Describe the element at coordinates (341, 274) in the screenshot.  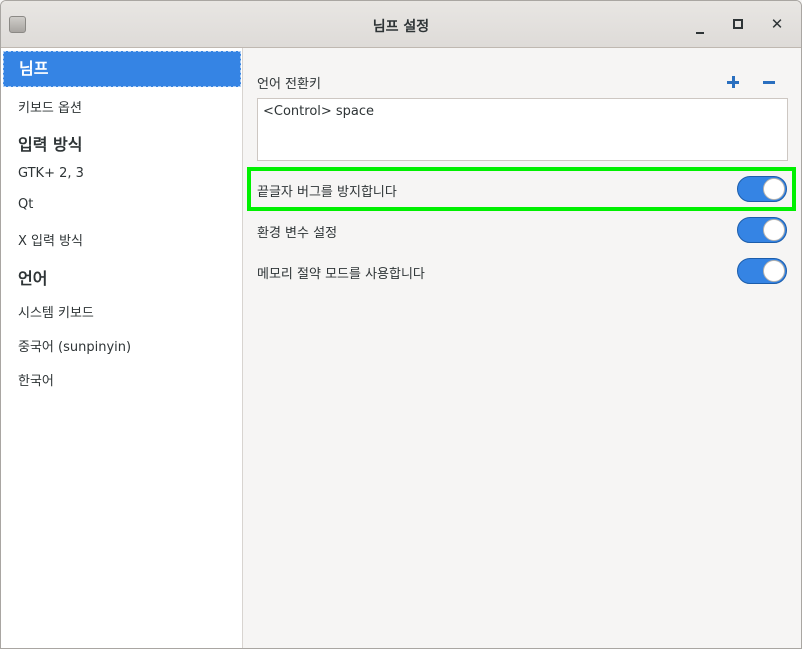
I see `option-label: 메모리 절약 모드를 사용합니다` at that location.